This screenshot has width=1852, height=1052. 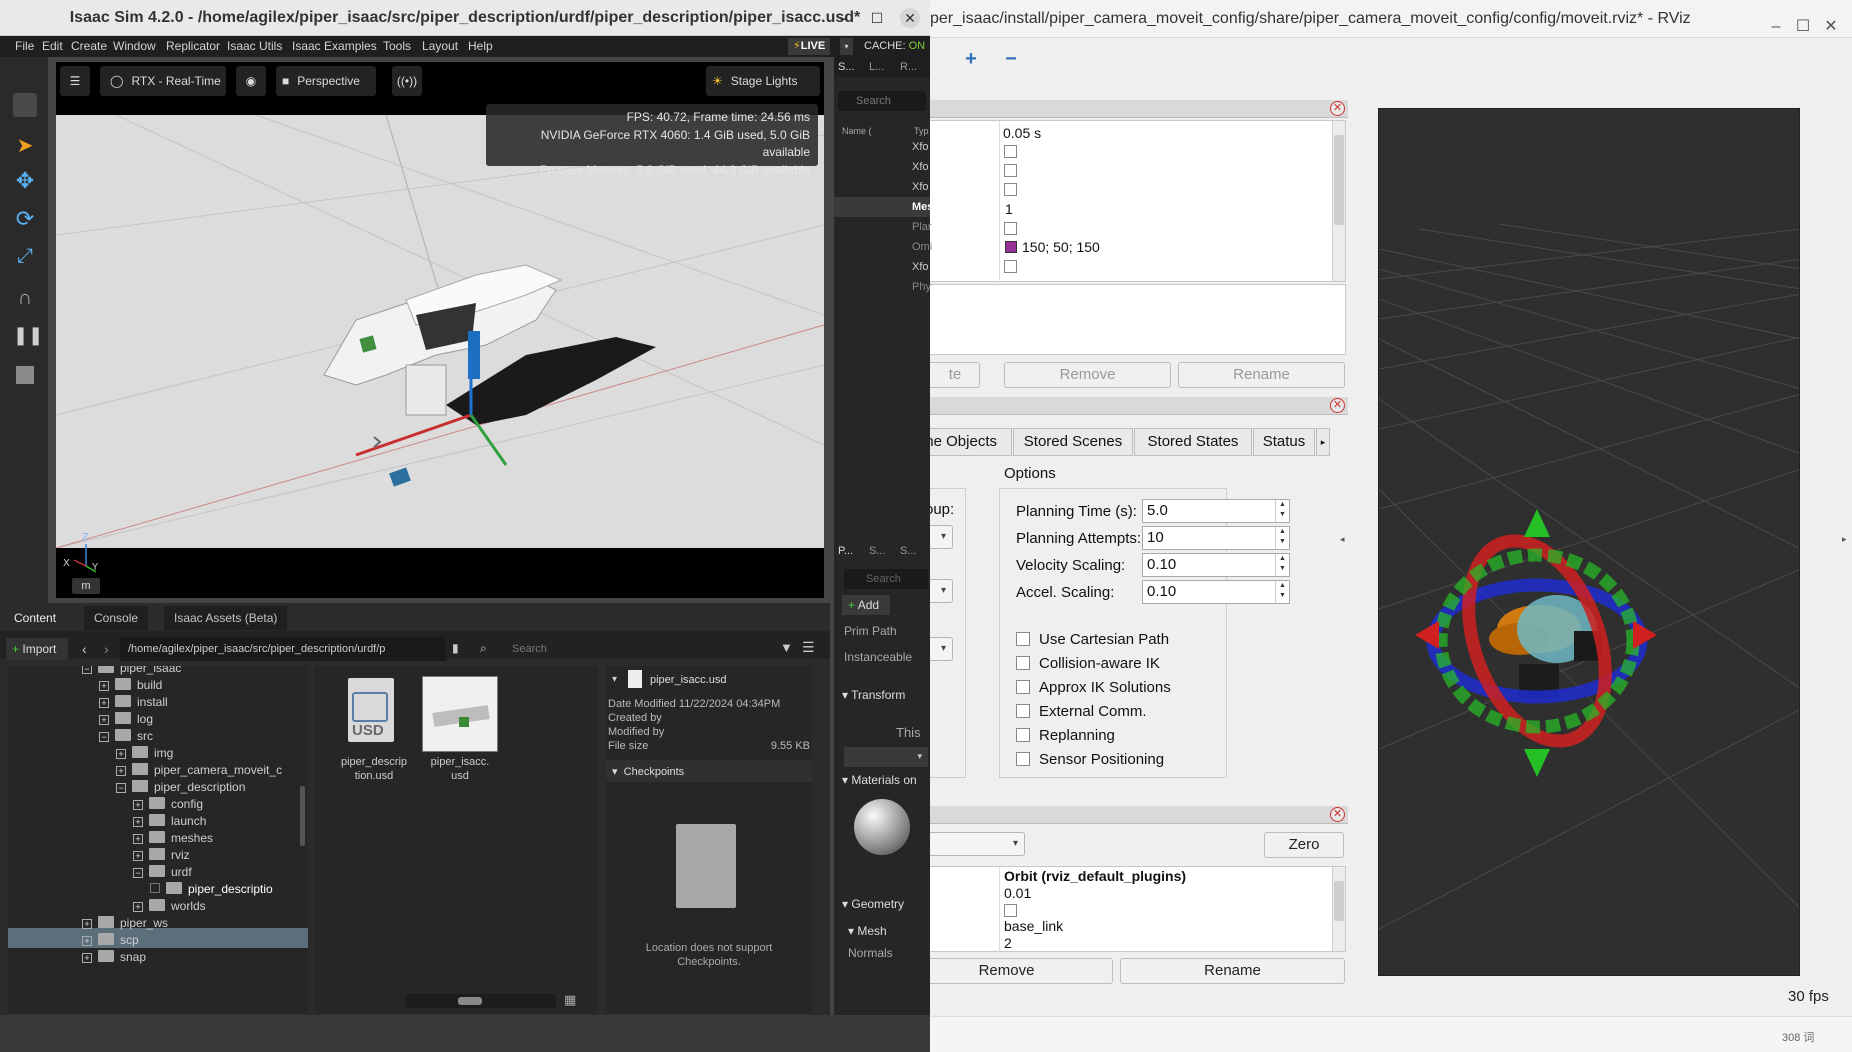 What do you see at coordinates (1261, 375) in the screenshot?
I see `rename-display-button: Rename` at bounding box center [1261, 375].